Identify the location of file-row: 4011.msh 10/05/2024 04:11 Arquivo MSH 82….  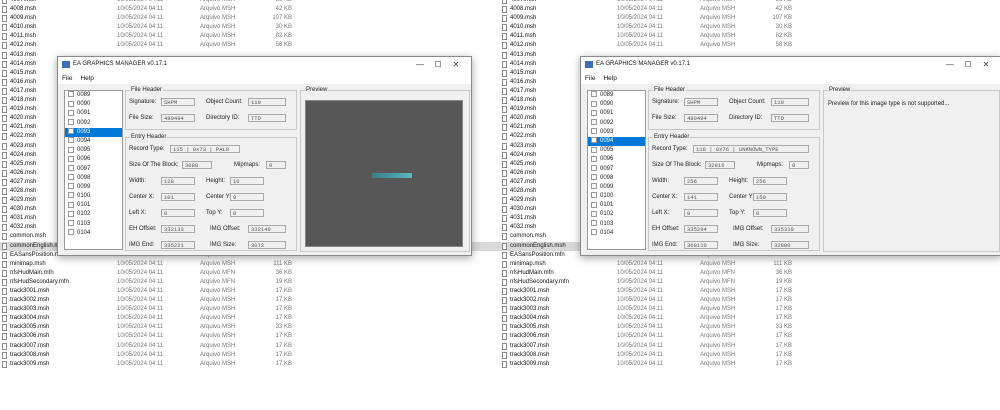
(750, 36).